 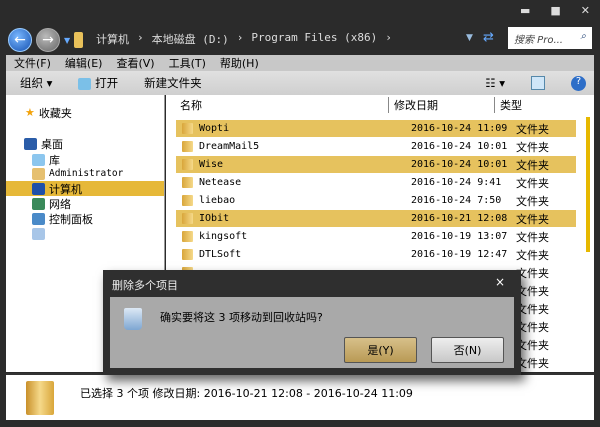 What do you see at coordinates (38, 203) in the screenshot?
I see `network-icon` at bounding box center [38, 203].